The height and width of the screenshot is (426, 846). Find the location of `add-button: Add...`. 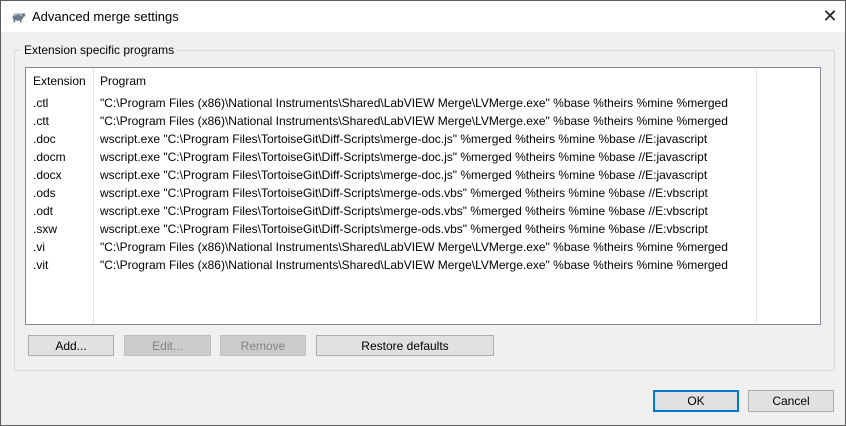

add-button: Add... is located at coordinates (71, 345).